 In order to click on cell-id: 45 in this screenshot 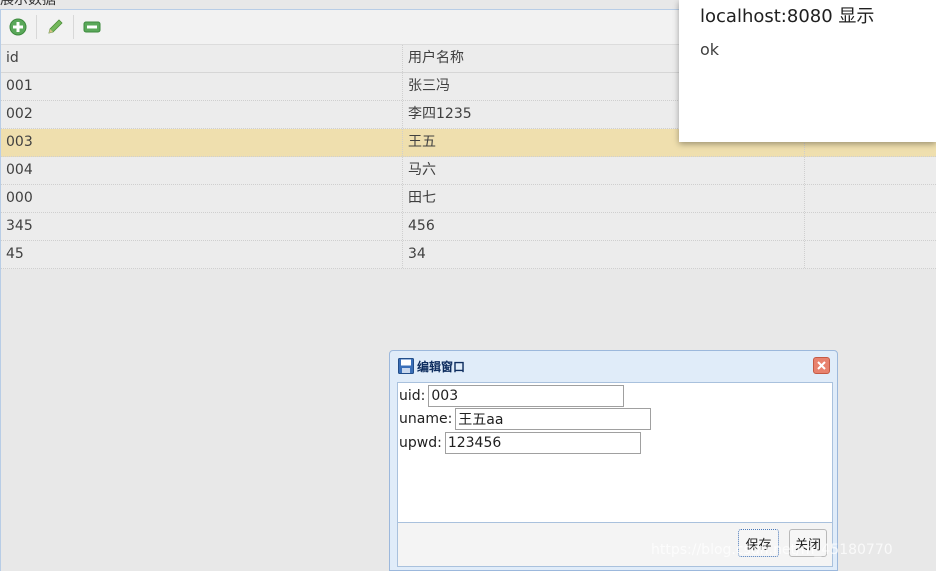, I will do `click(202, 254)`.